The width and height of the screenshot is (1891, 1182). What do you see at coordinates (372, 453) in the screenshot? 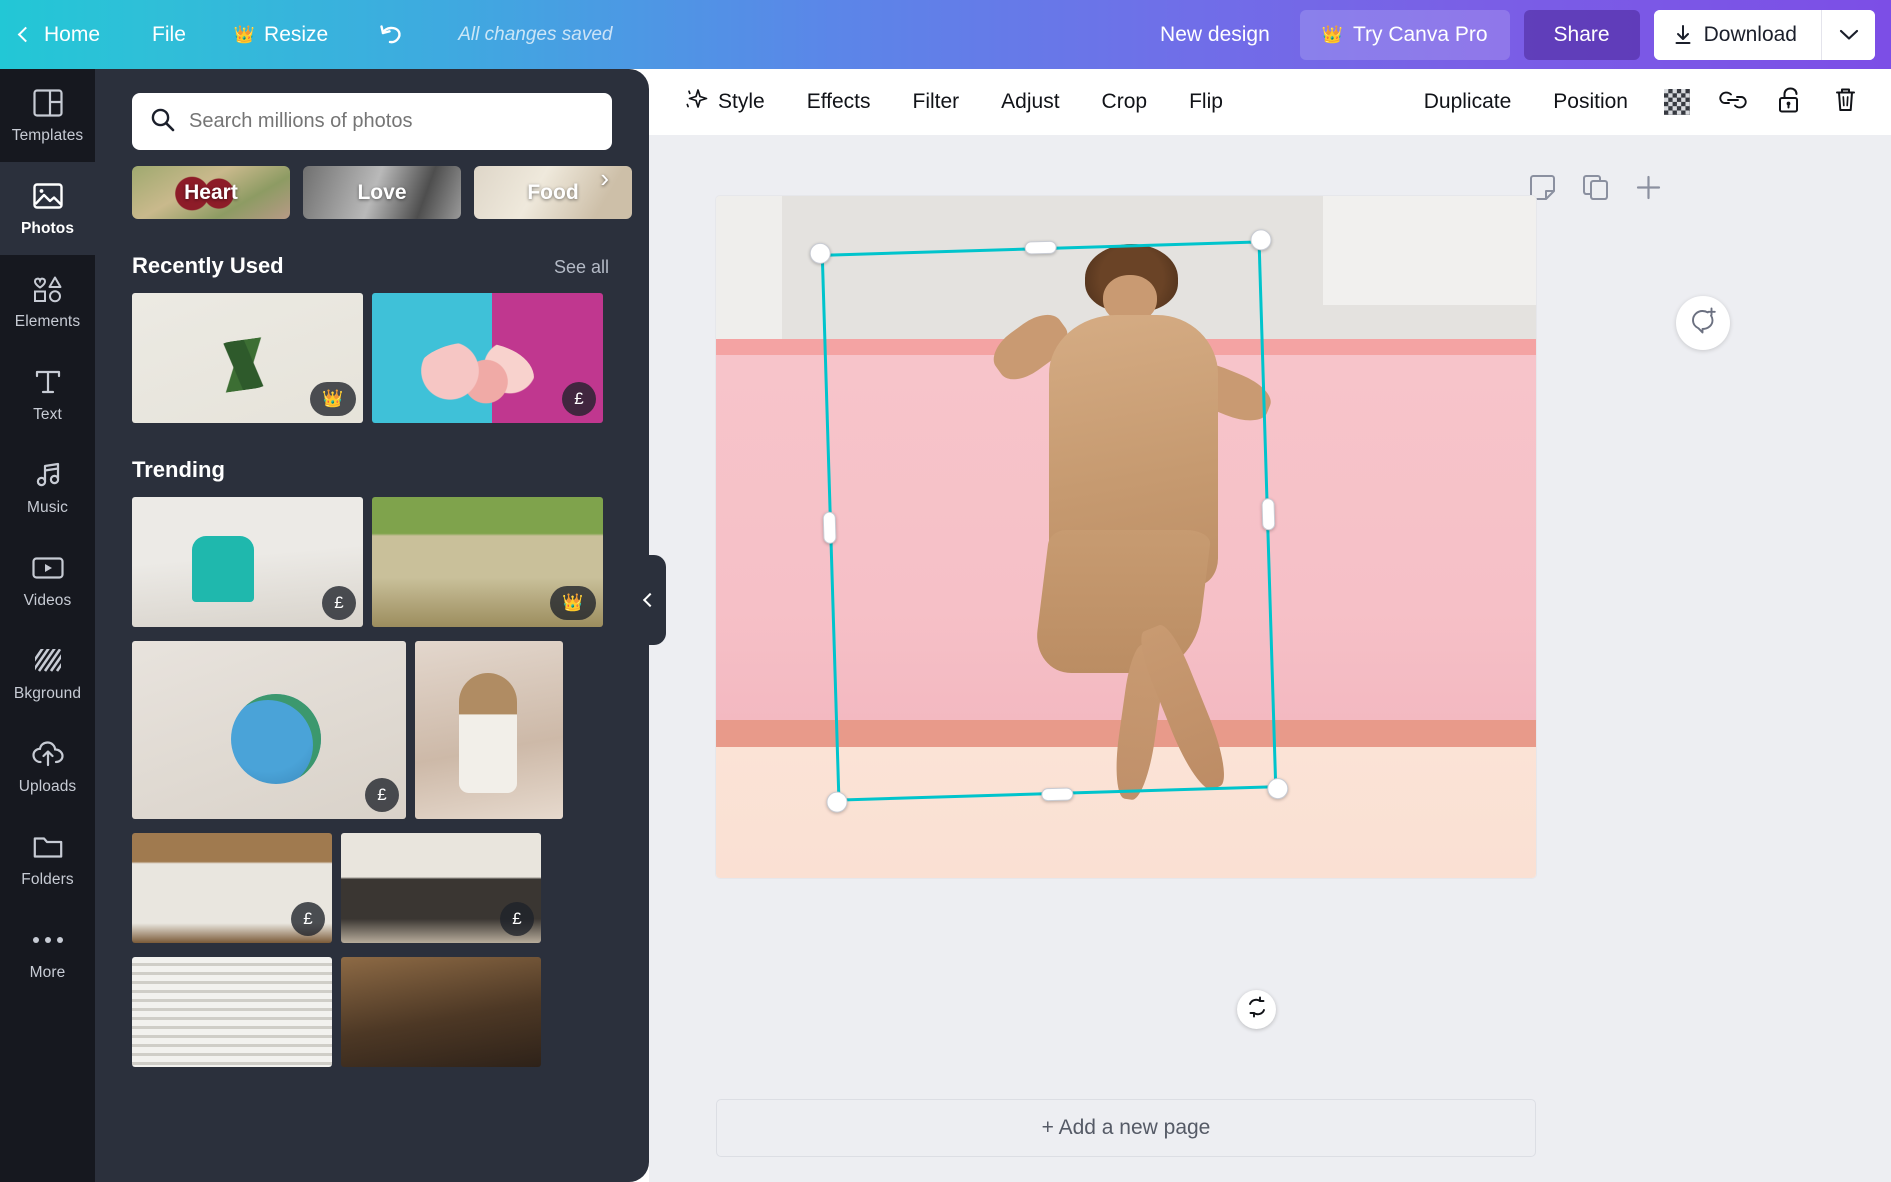
I see `trending-header: Trending` at bounding box center [372, 453].